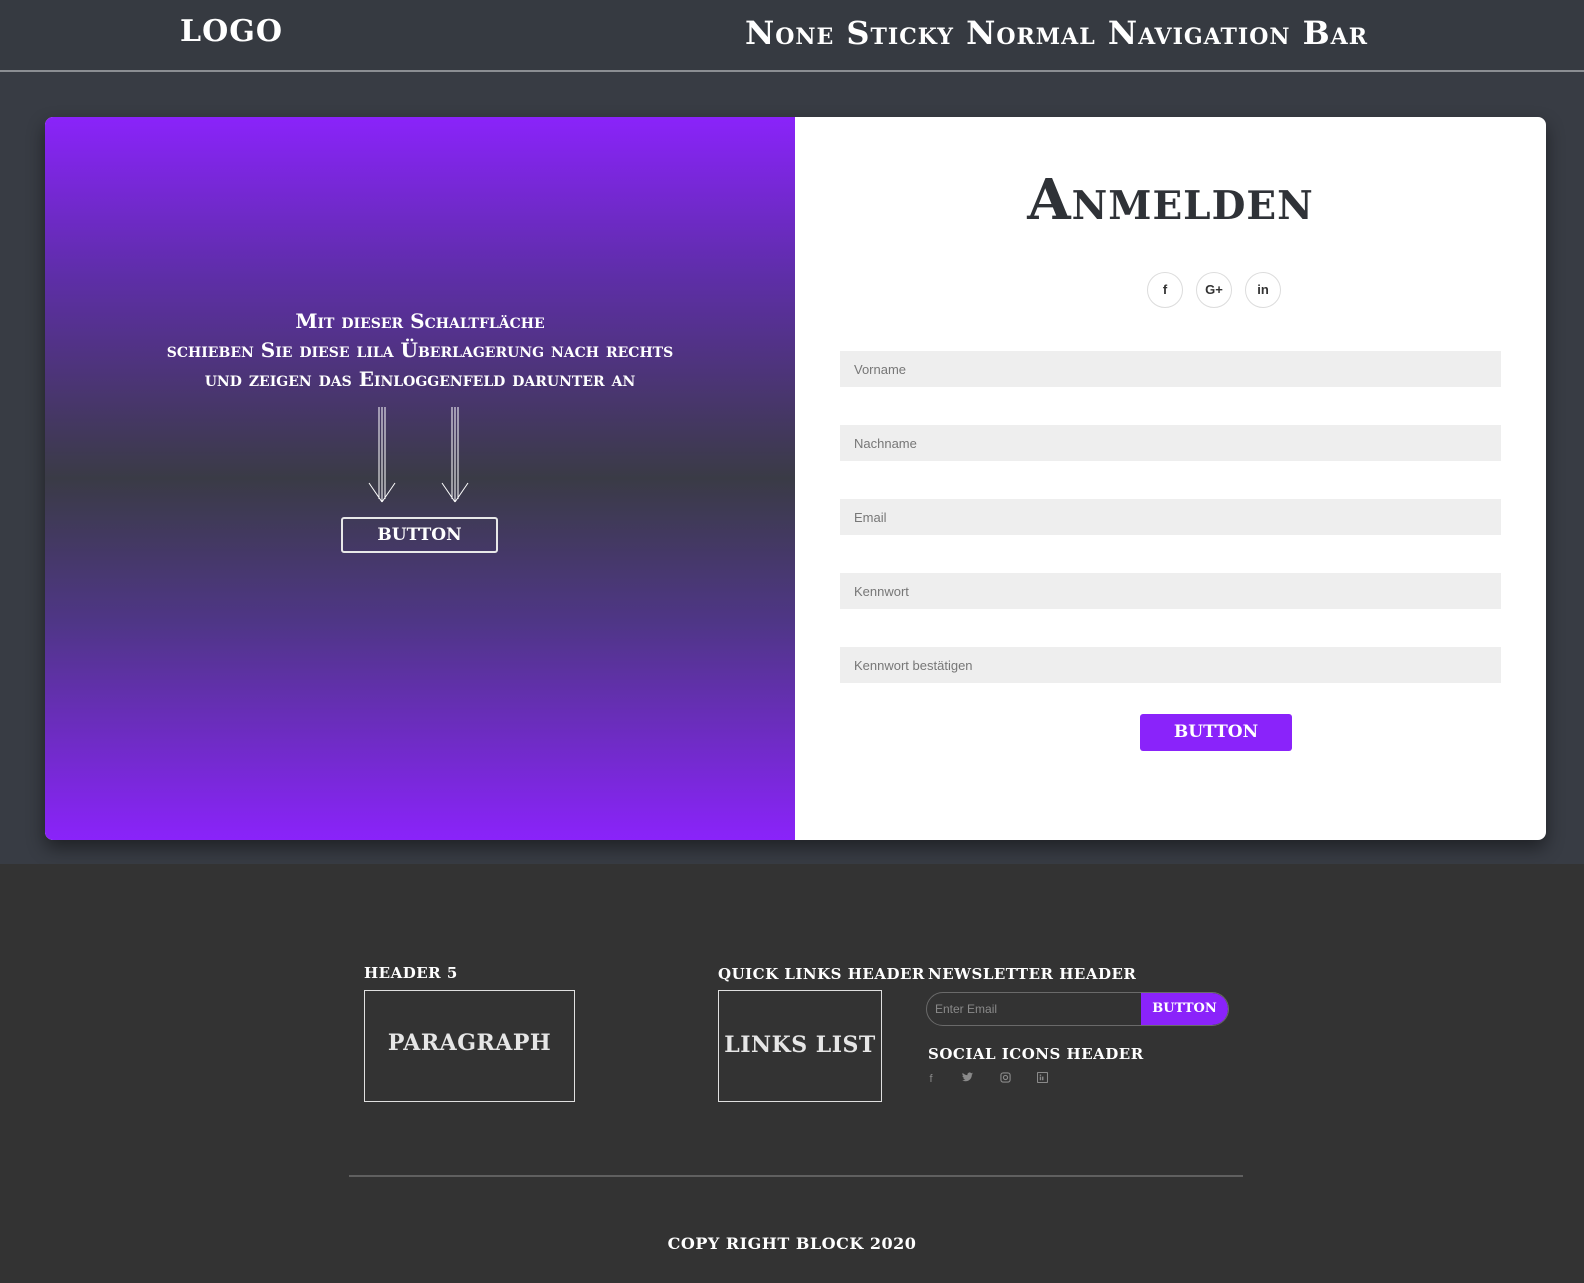  What do you see at coordinates (1216, 732) in the screenshot?
I see `submit-button: BUTTON` at bounding box center [1216, 732].